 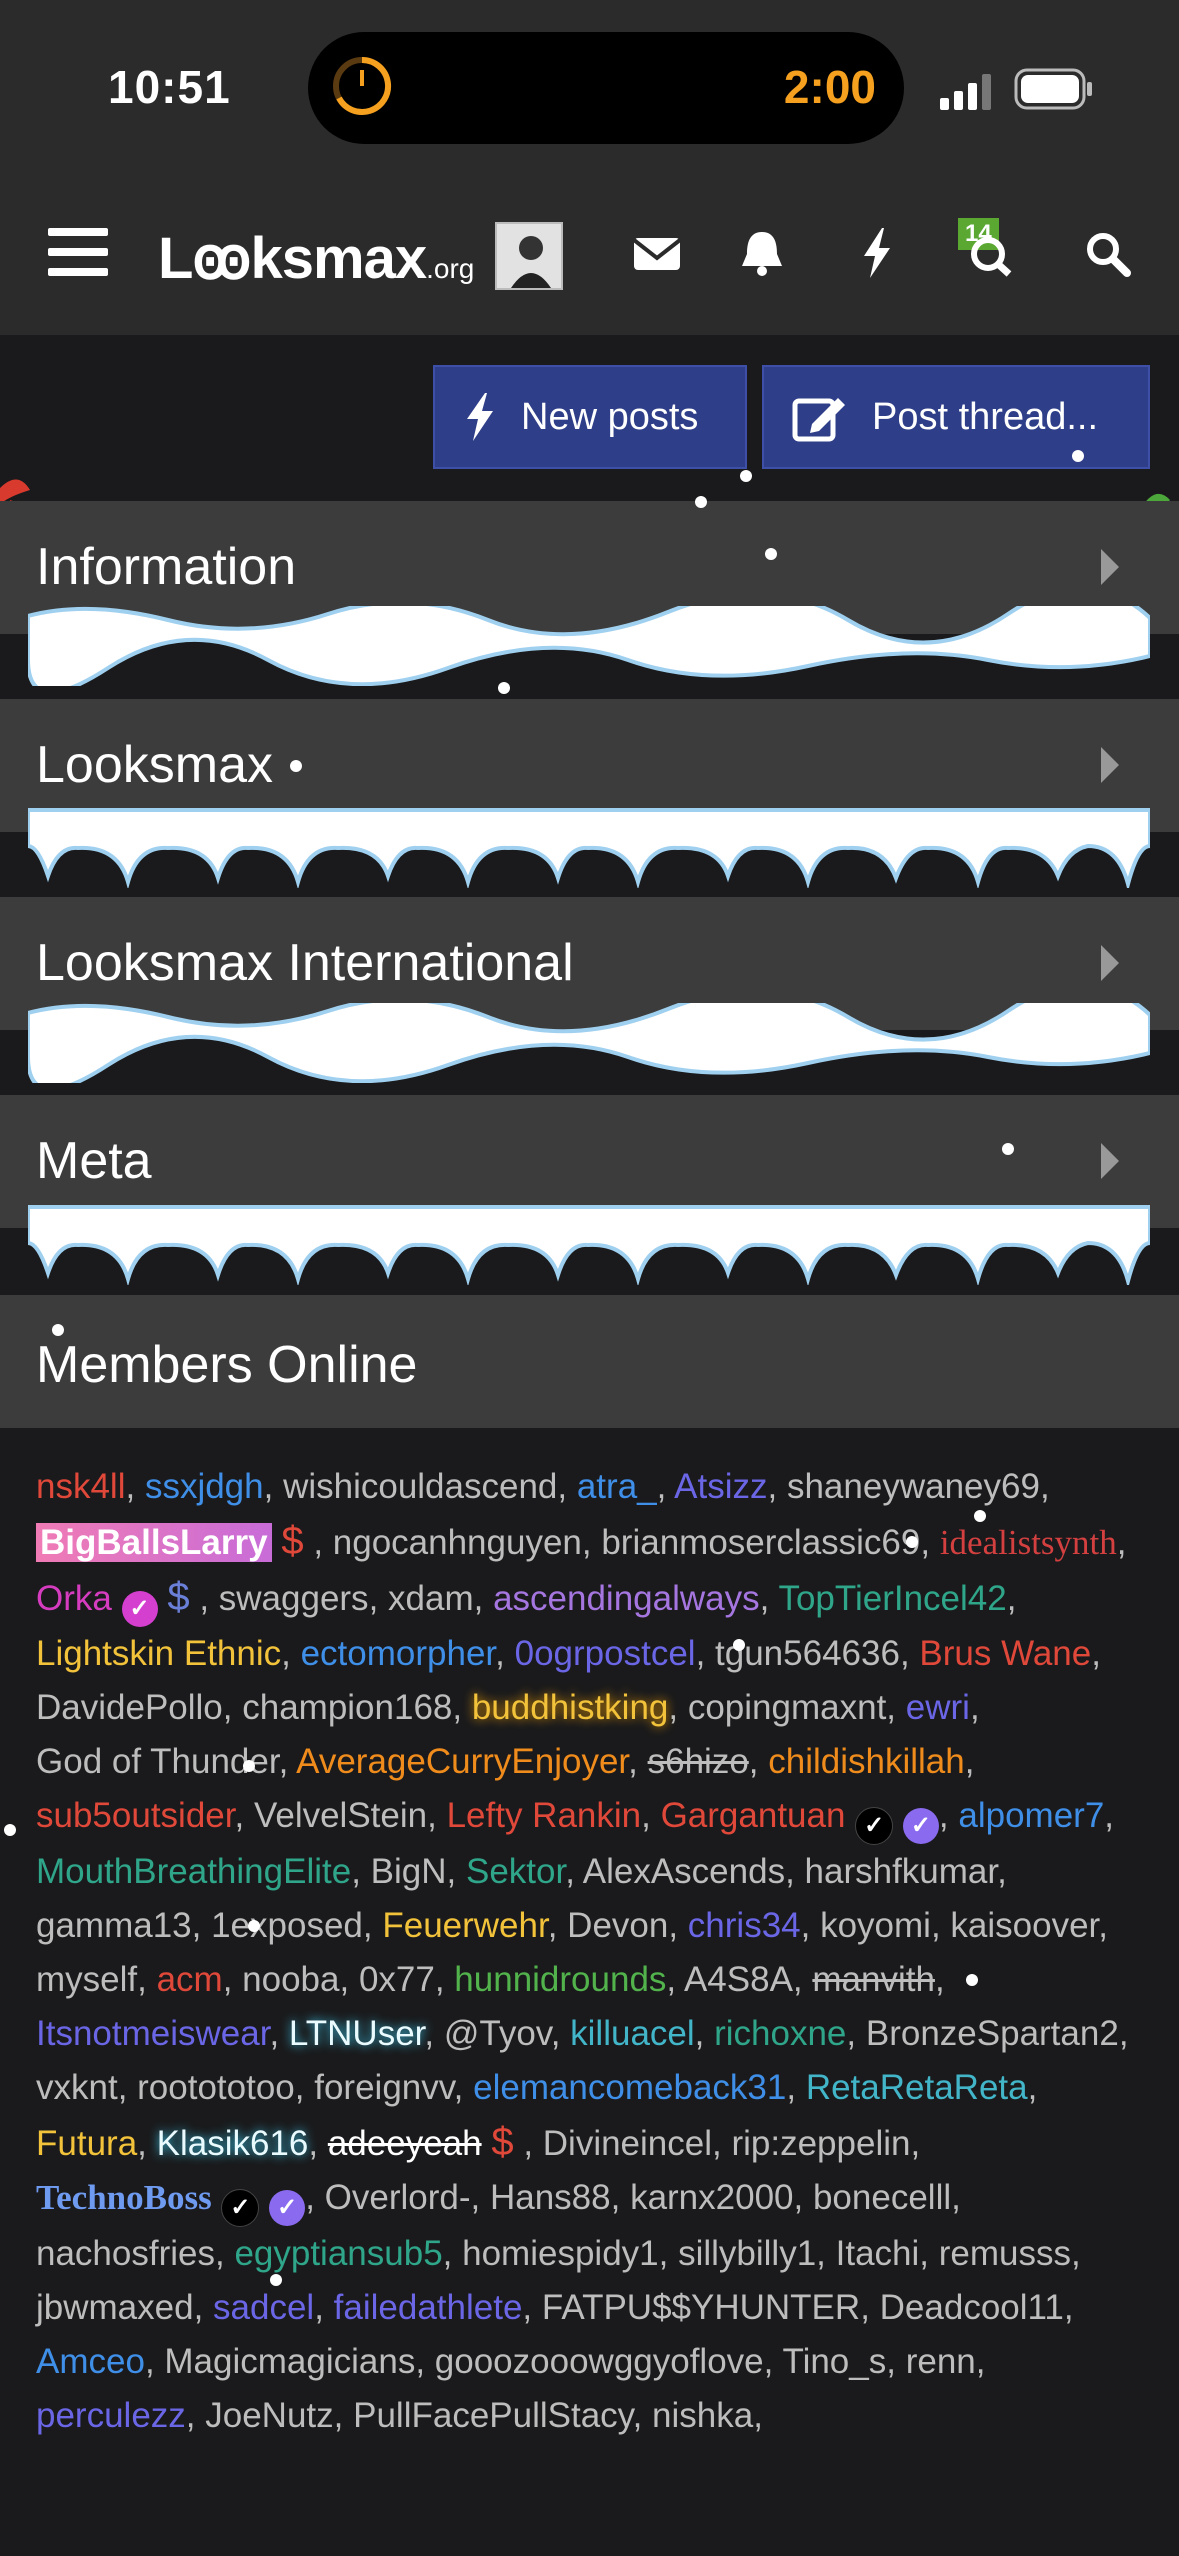 What do you see at coordinates (599, 2361) in the screenshot?
I see `member-link: gooozooowggyoflove` at bounding box center [599, 2361].